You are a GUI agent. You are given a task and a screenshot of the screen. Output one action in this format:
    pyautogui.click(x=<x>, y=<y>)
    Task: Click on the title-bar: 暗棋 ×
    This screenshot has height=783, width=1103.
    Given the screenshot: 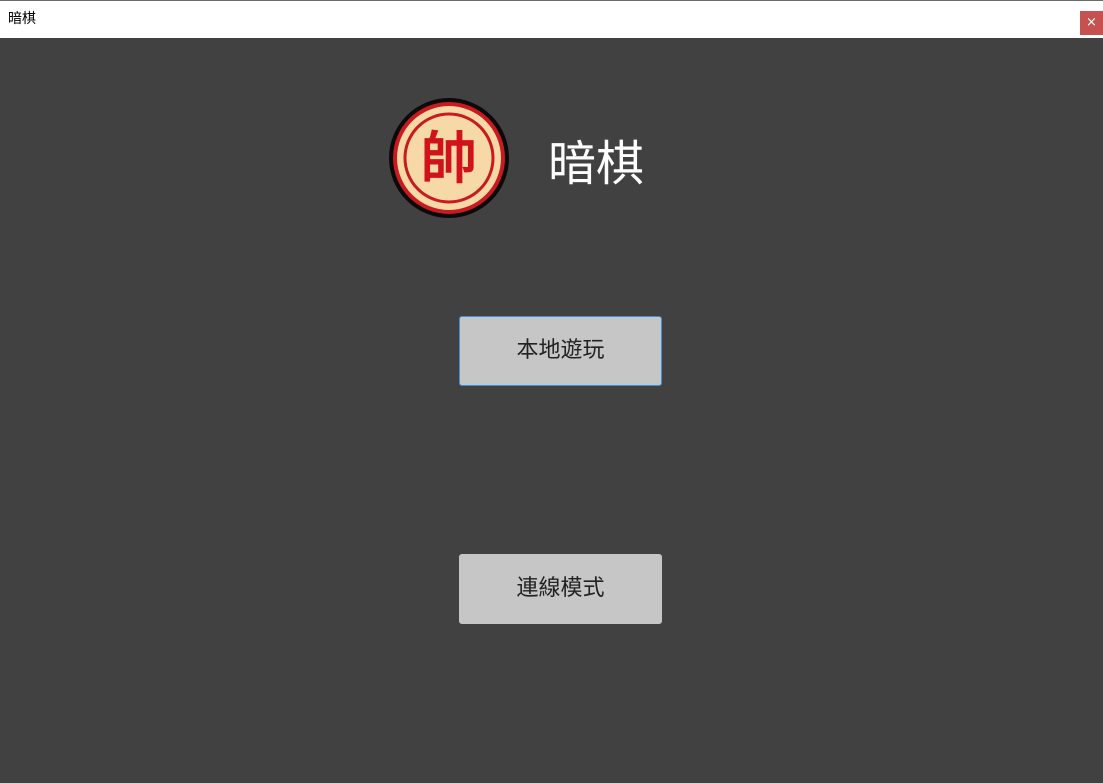 What is the action you would take?
    pyautogui.click(x=551, y=19)
    